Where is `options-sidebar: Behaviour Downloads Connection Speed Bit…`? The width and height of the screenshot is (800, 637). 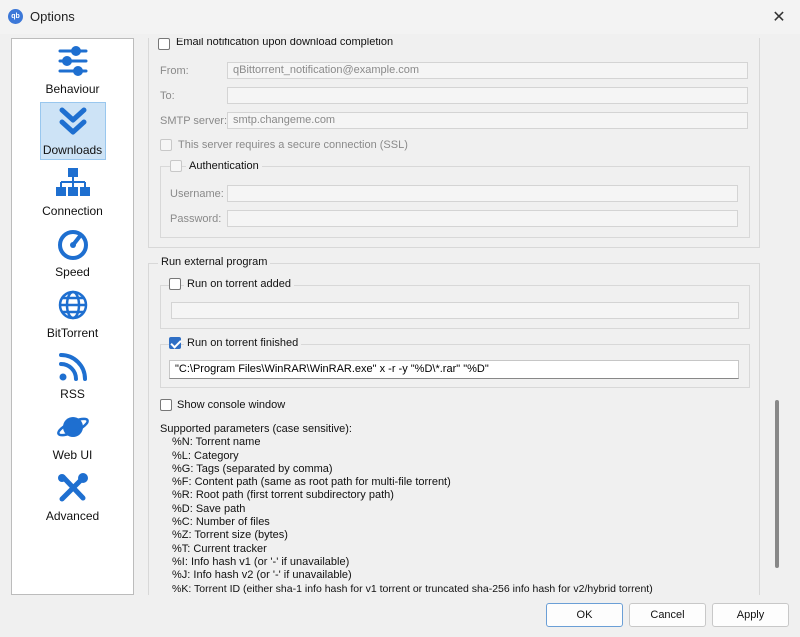
options-sidebar: Behaviour Downloads Connection Speed Bit… is located at coordinates (72, 316).